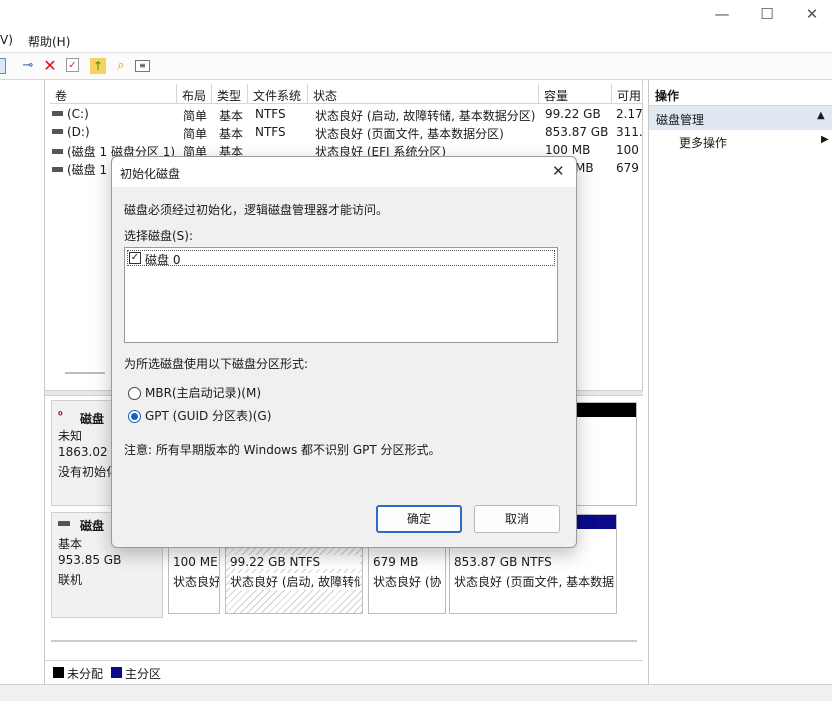 This screenshot has height=701, width=832. I want to click on list-item: ✓ 磁盘 0, so click(341, 258).